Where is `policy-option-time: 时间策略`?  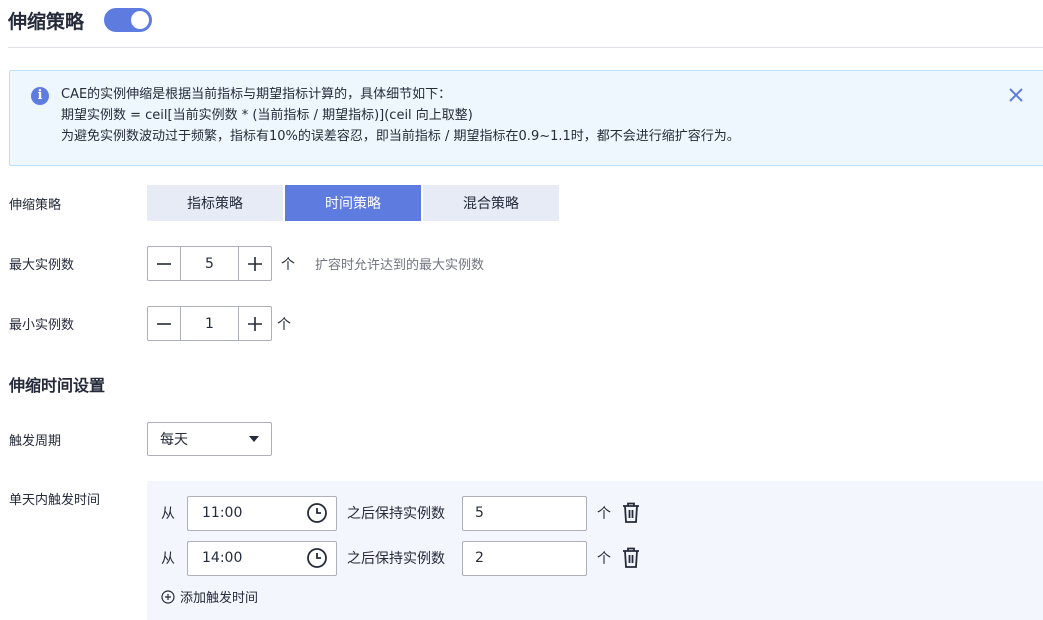 policy-option-time: 时间策略 is located at coordinates (353, 203).